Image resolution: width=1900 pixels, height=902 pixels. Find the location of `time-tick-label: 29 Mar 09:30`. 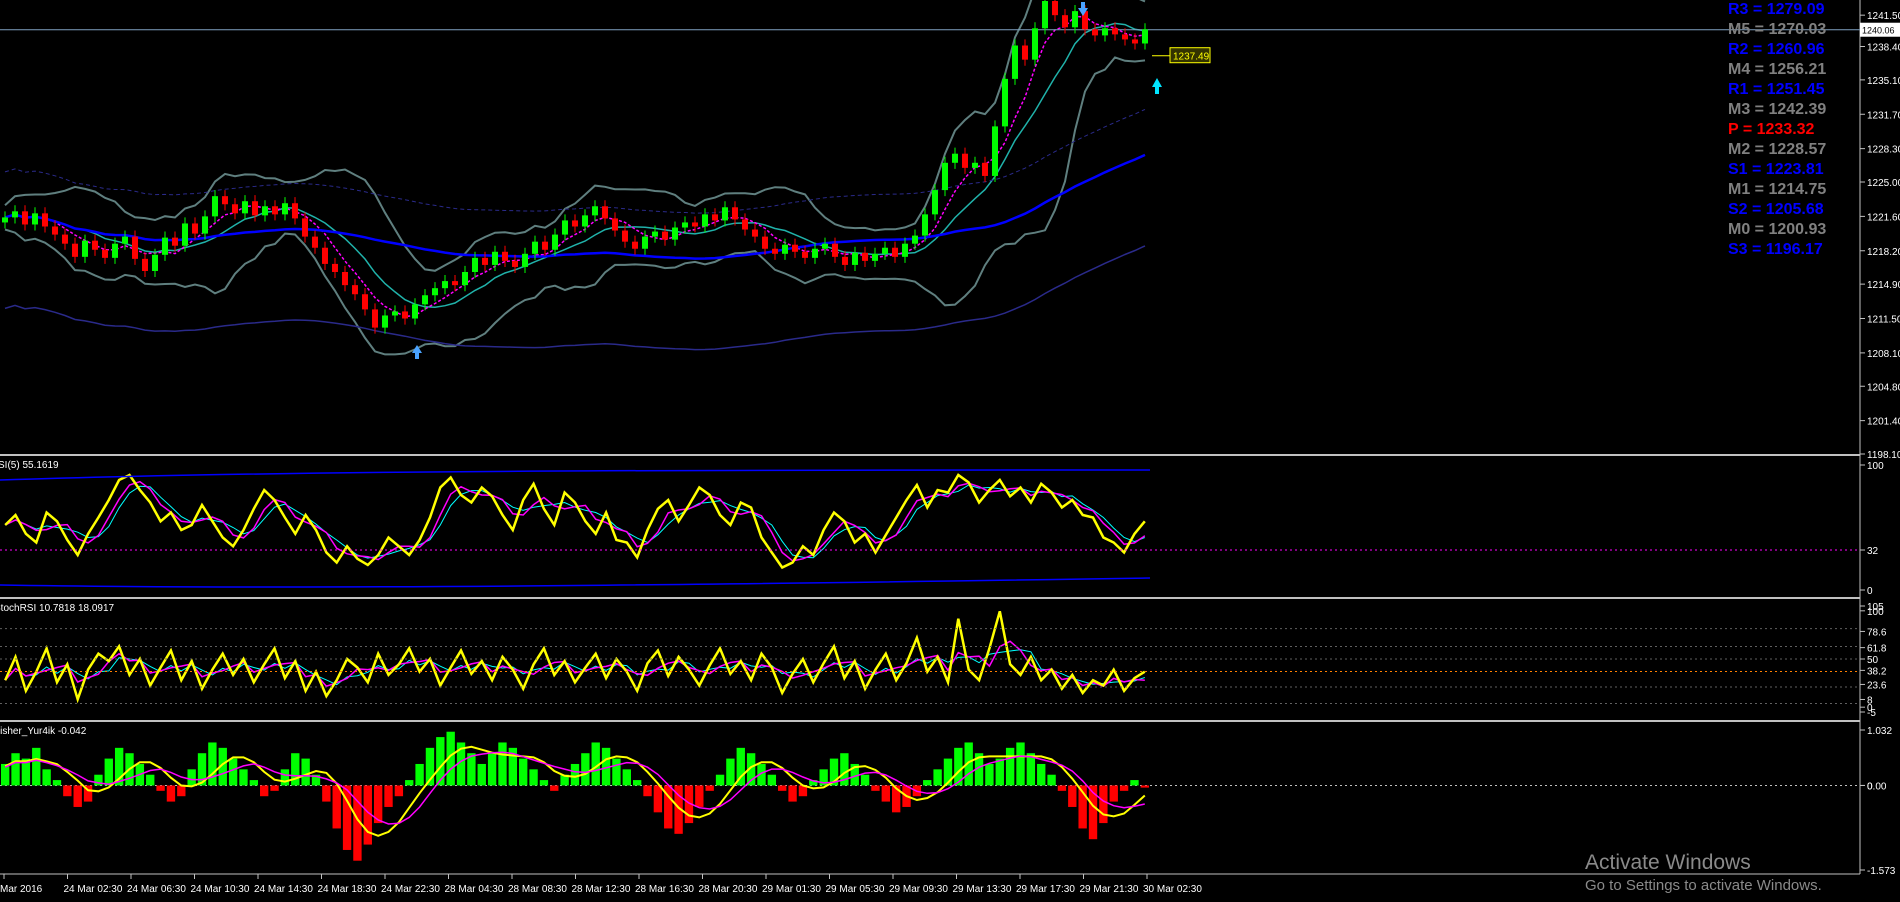

time-tick-label: 29 Mar 09:30 is located at coordinates (918, 889).